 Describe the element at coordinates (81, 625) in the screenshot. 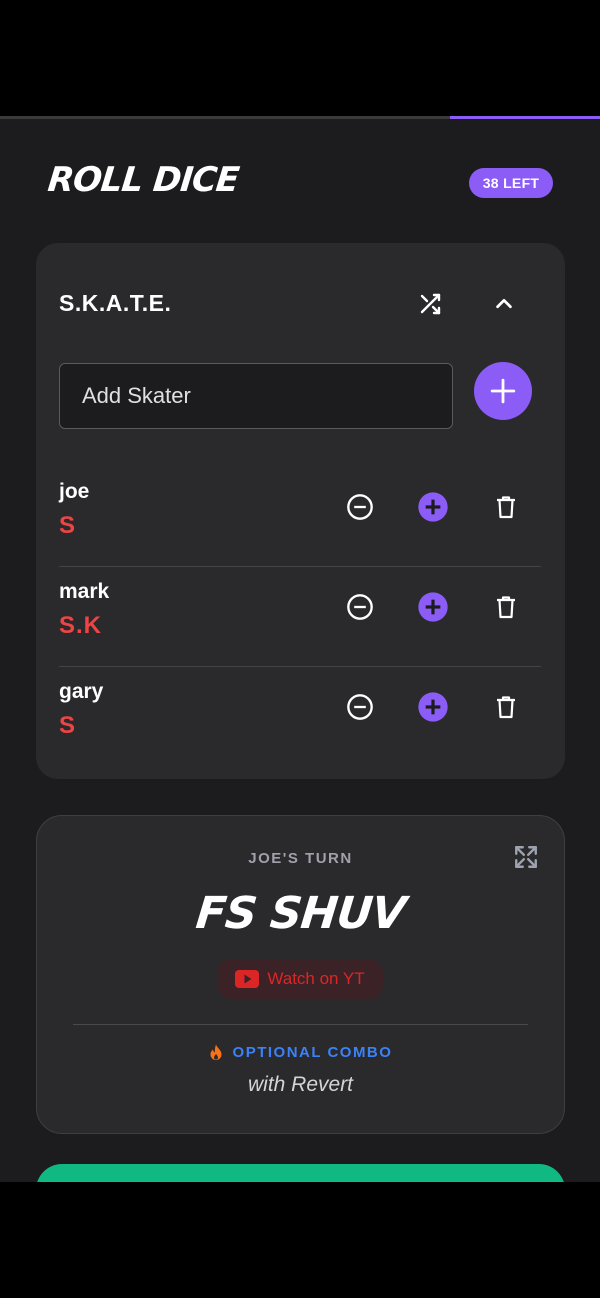

I see `skater-letters: S.K` at that location.